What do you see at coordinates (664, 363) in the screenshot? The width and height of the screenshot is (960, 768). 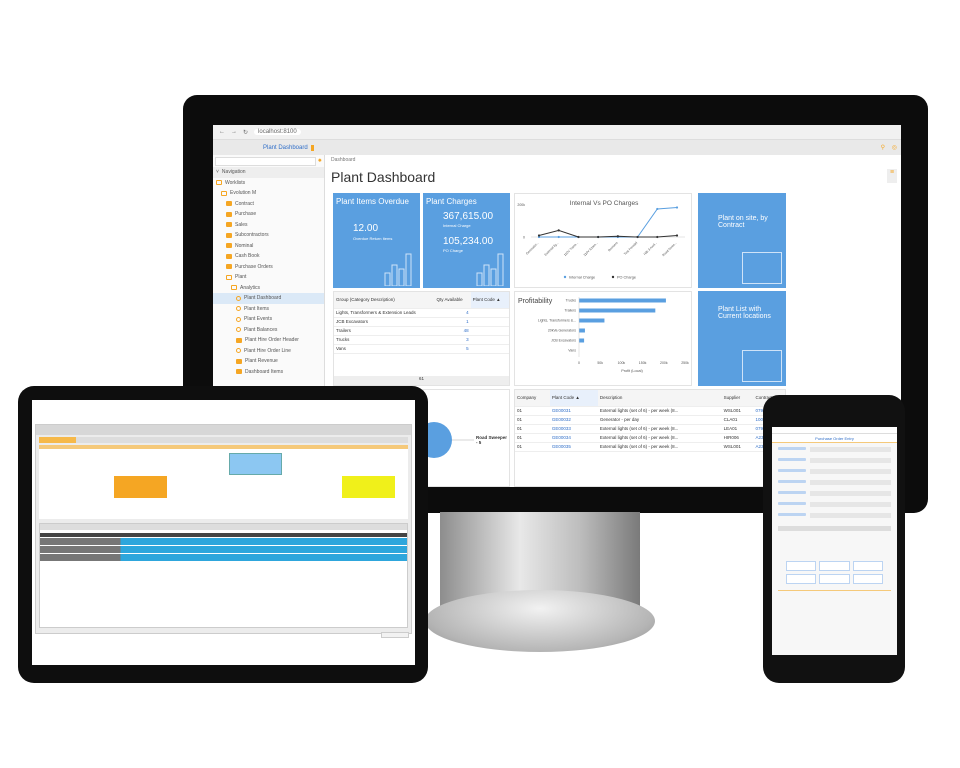 I see `x-tick-label: 200k` at bounding box center [664, 363].